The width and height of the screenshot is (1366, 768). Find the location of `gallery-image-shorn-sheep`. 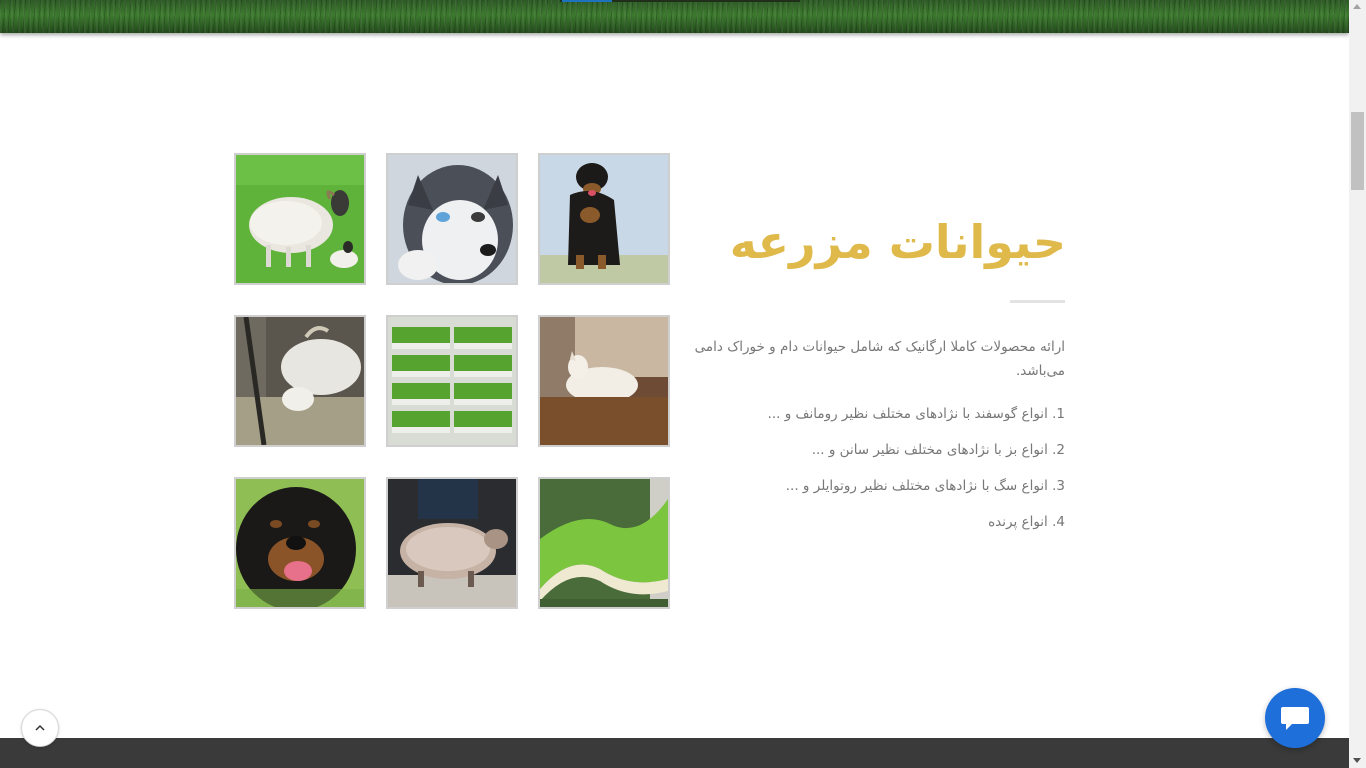

gallery-image-shorn-sheep is located at coordinates (452, 543).